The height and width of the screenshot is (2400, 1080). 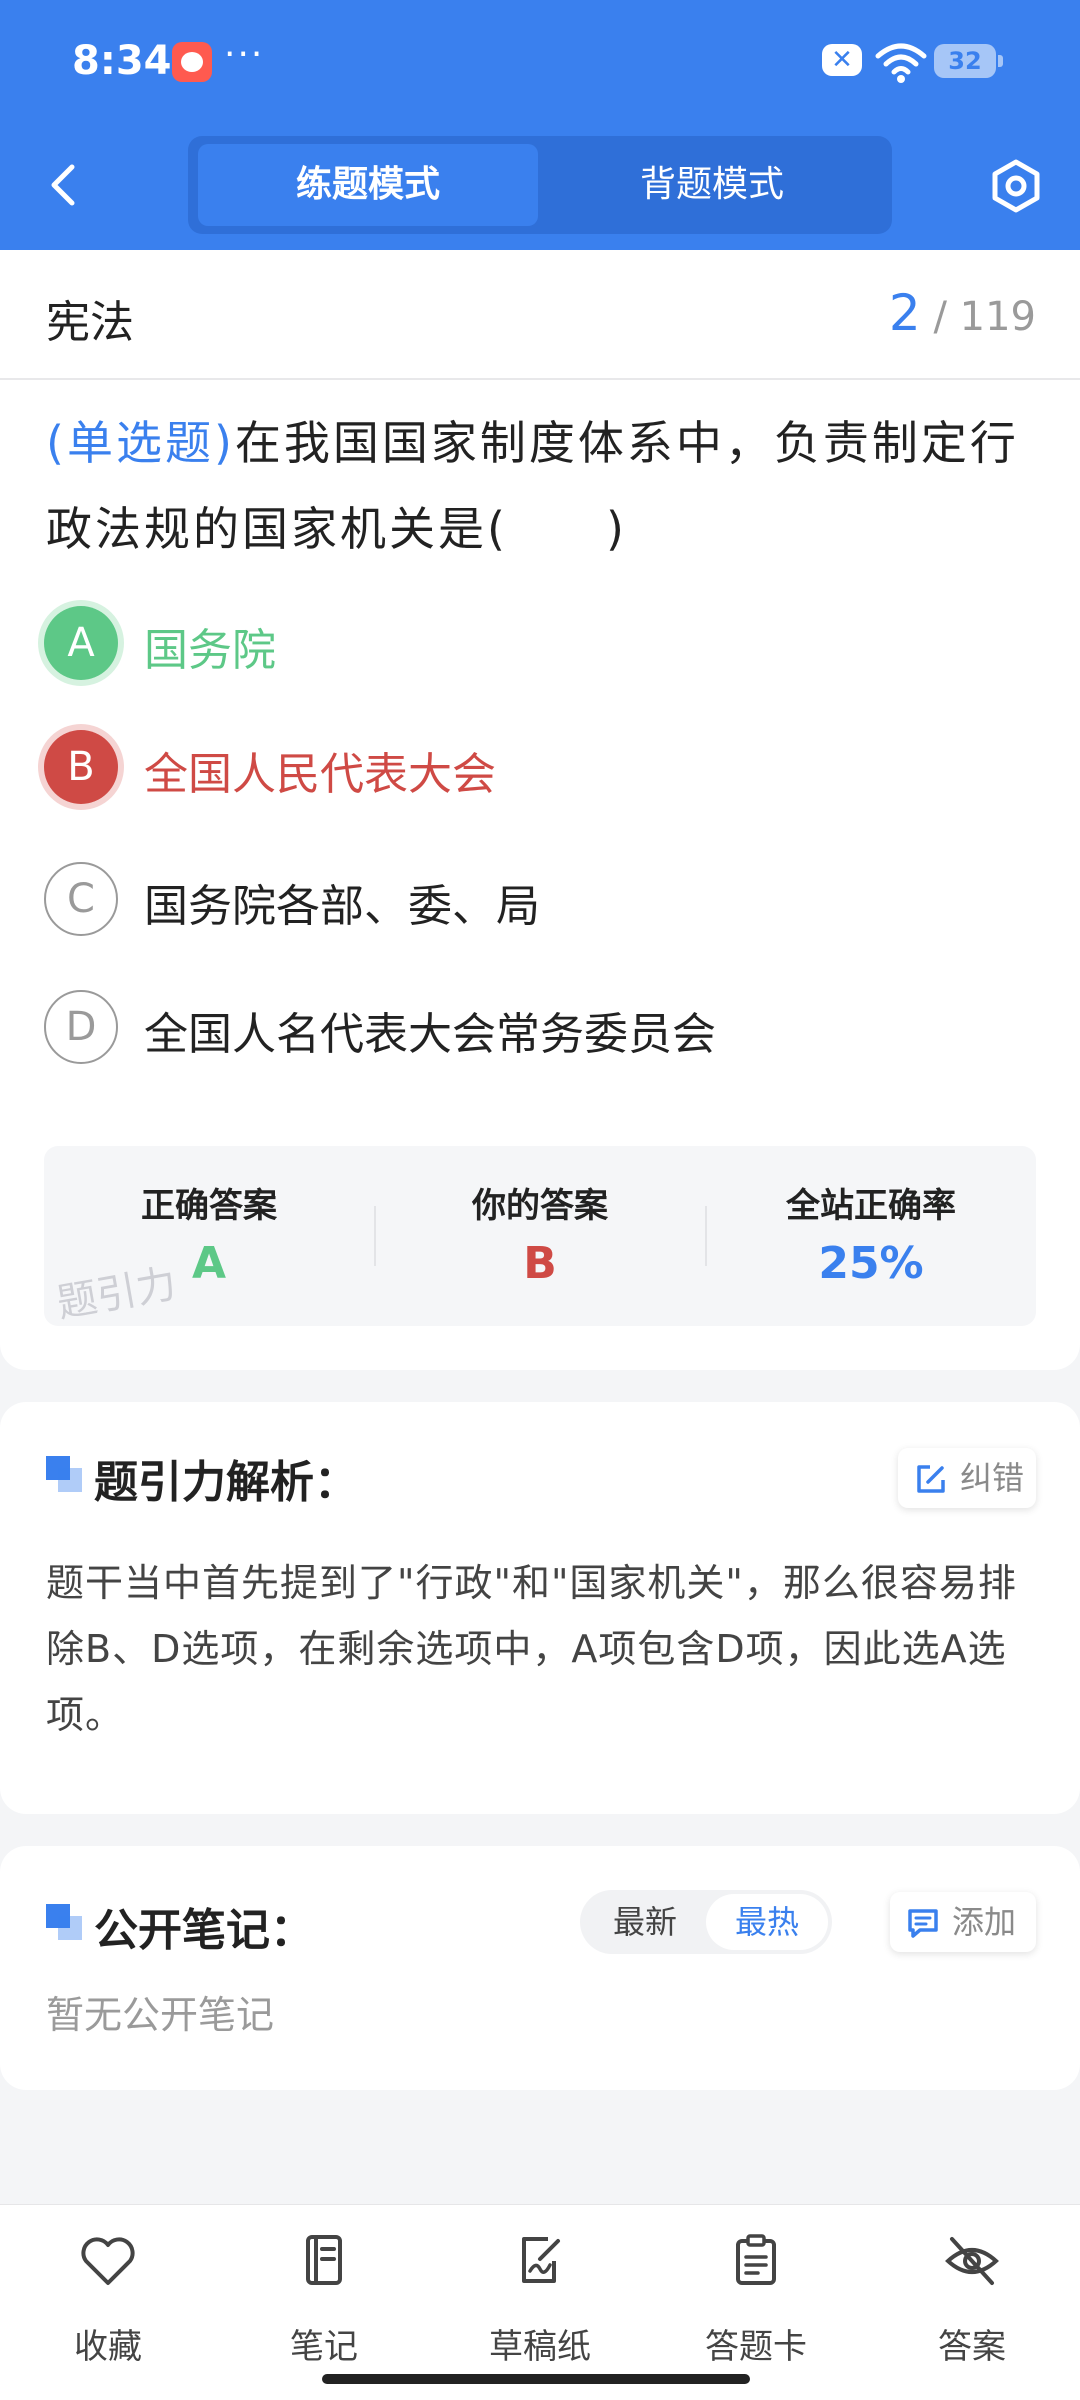 What do you see at coordinates (923, 1923) in the screenshot?
I see `comment-icon` at bounding box center [923, 1923].